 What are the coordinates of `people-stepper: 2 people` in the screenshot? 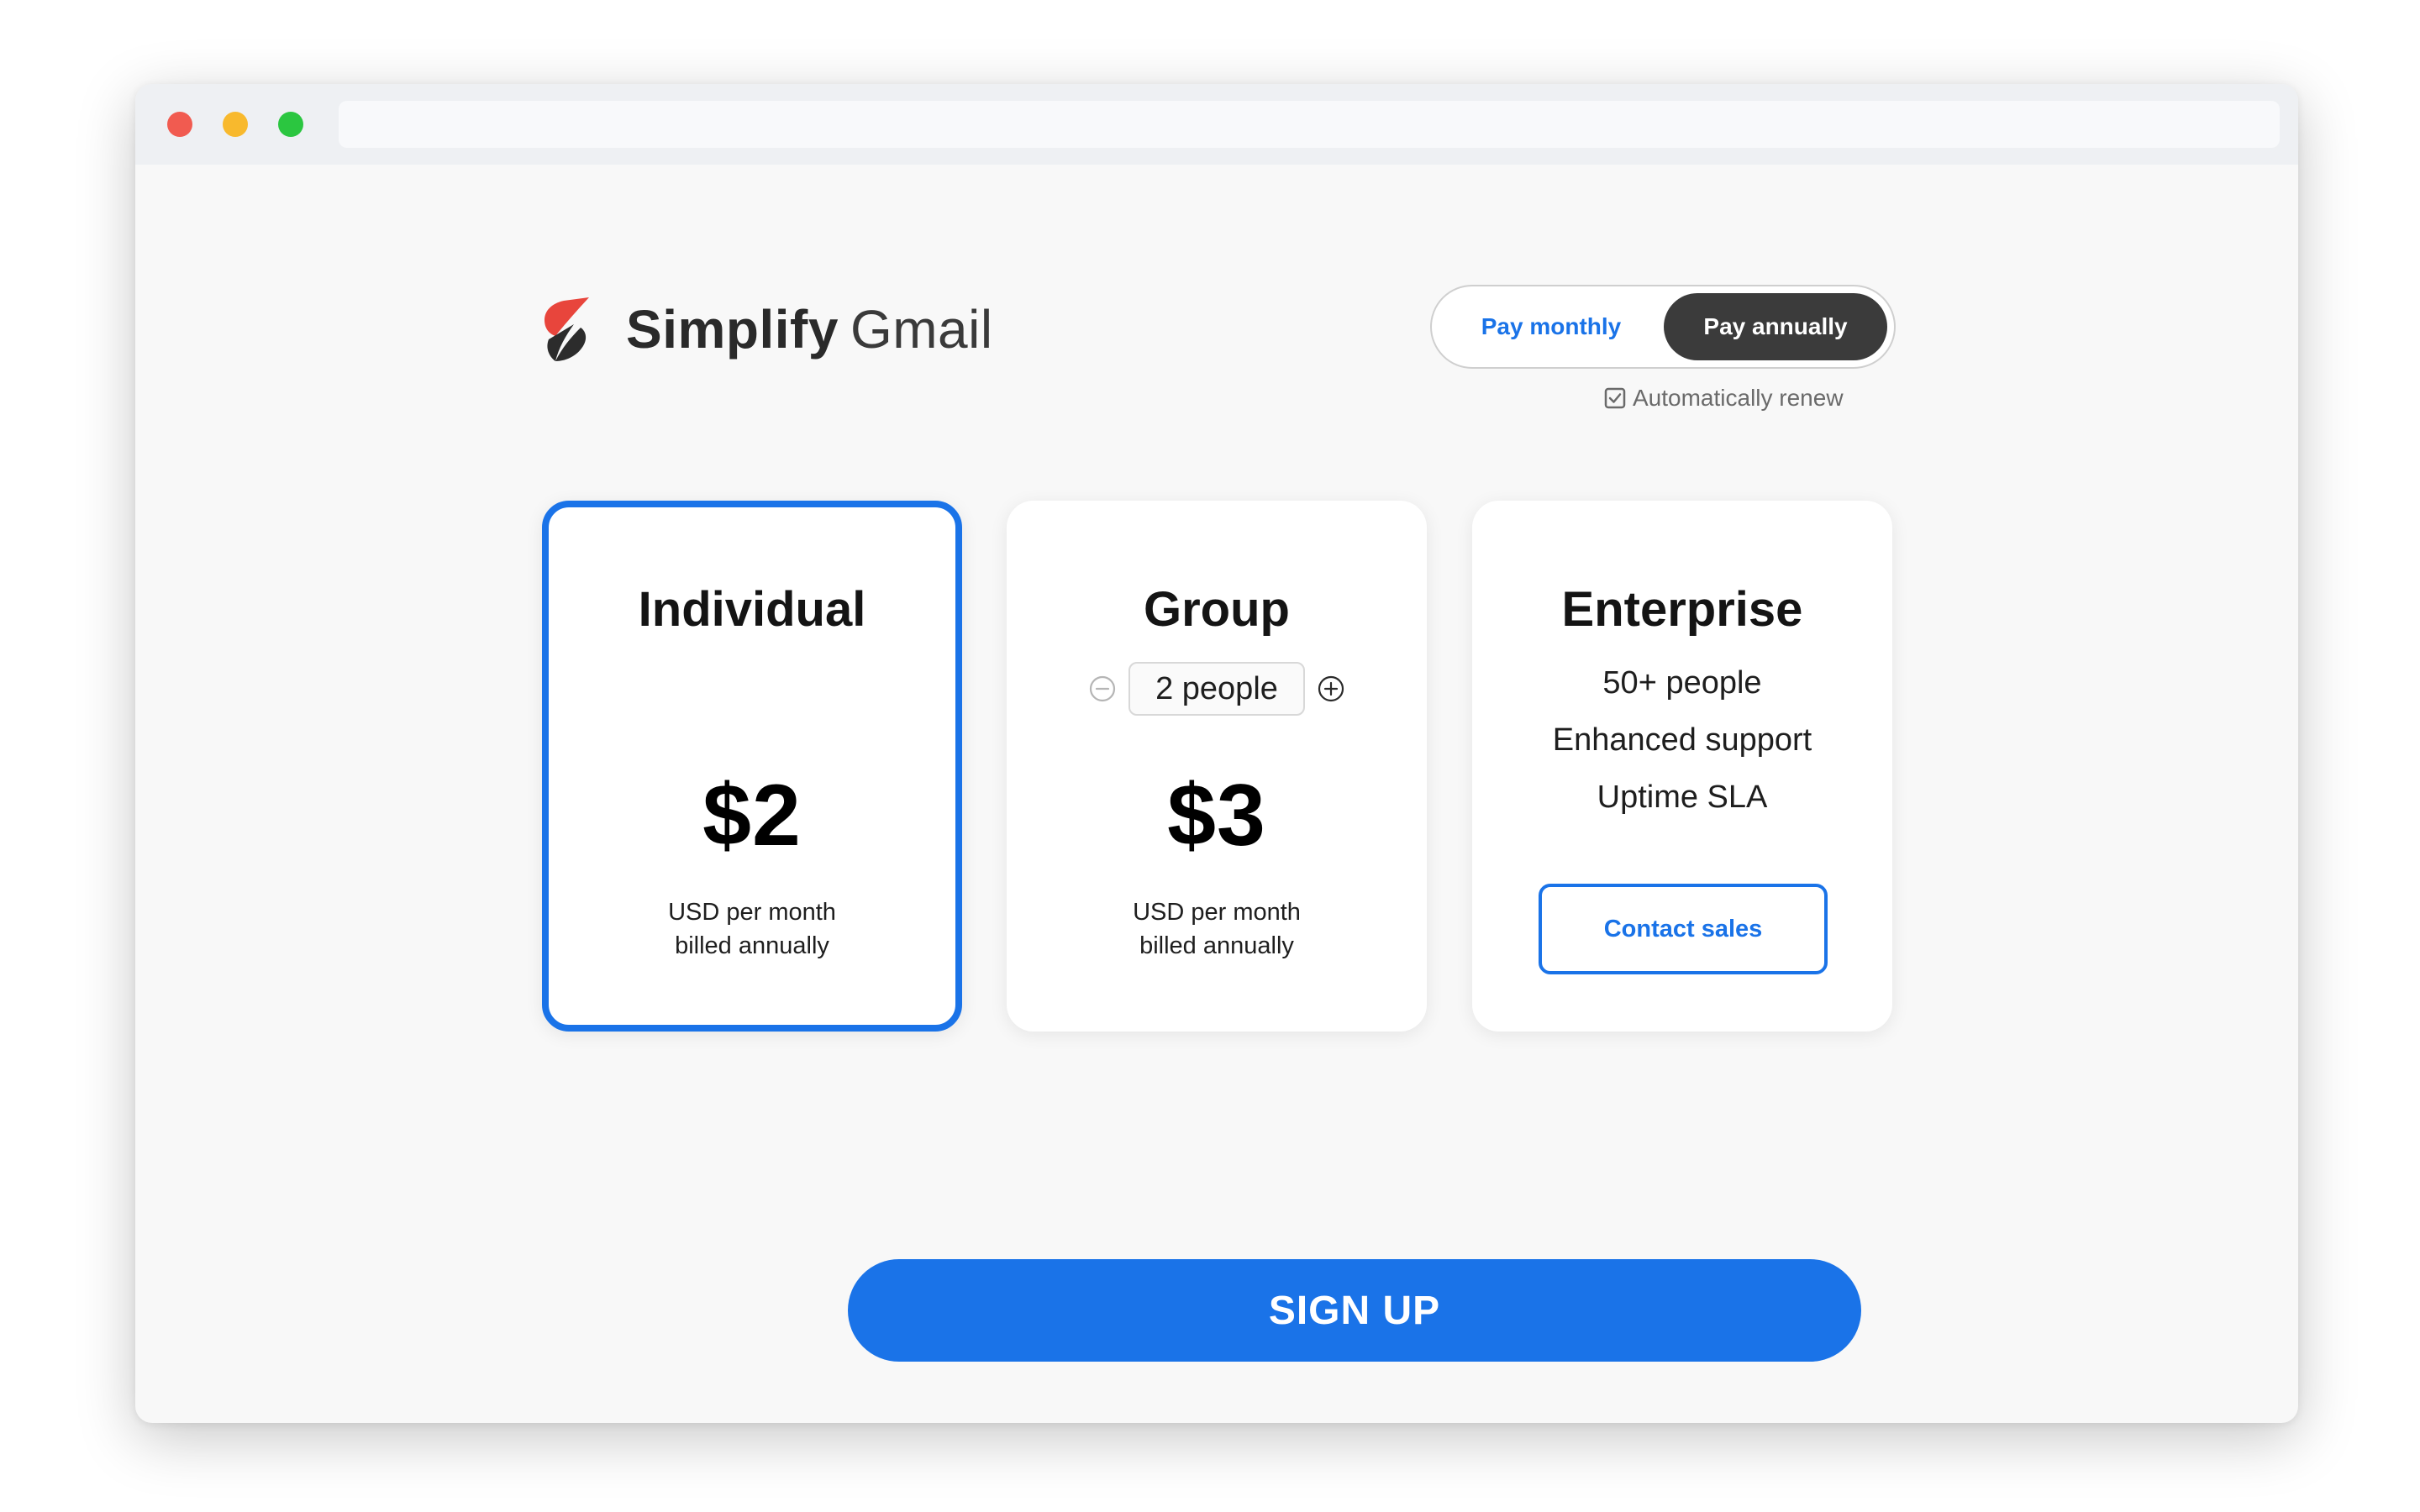 It's located at (1217, 689).